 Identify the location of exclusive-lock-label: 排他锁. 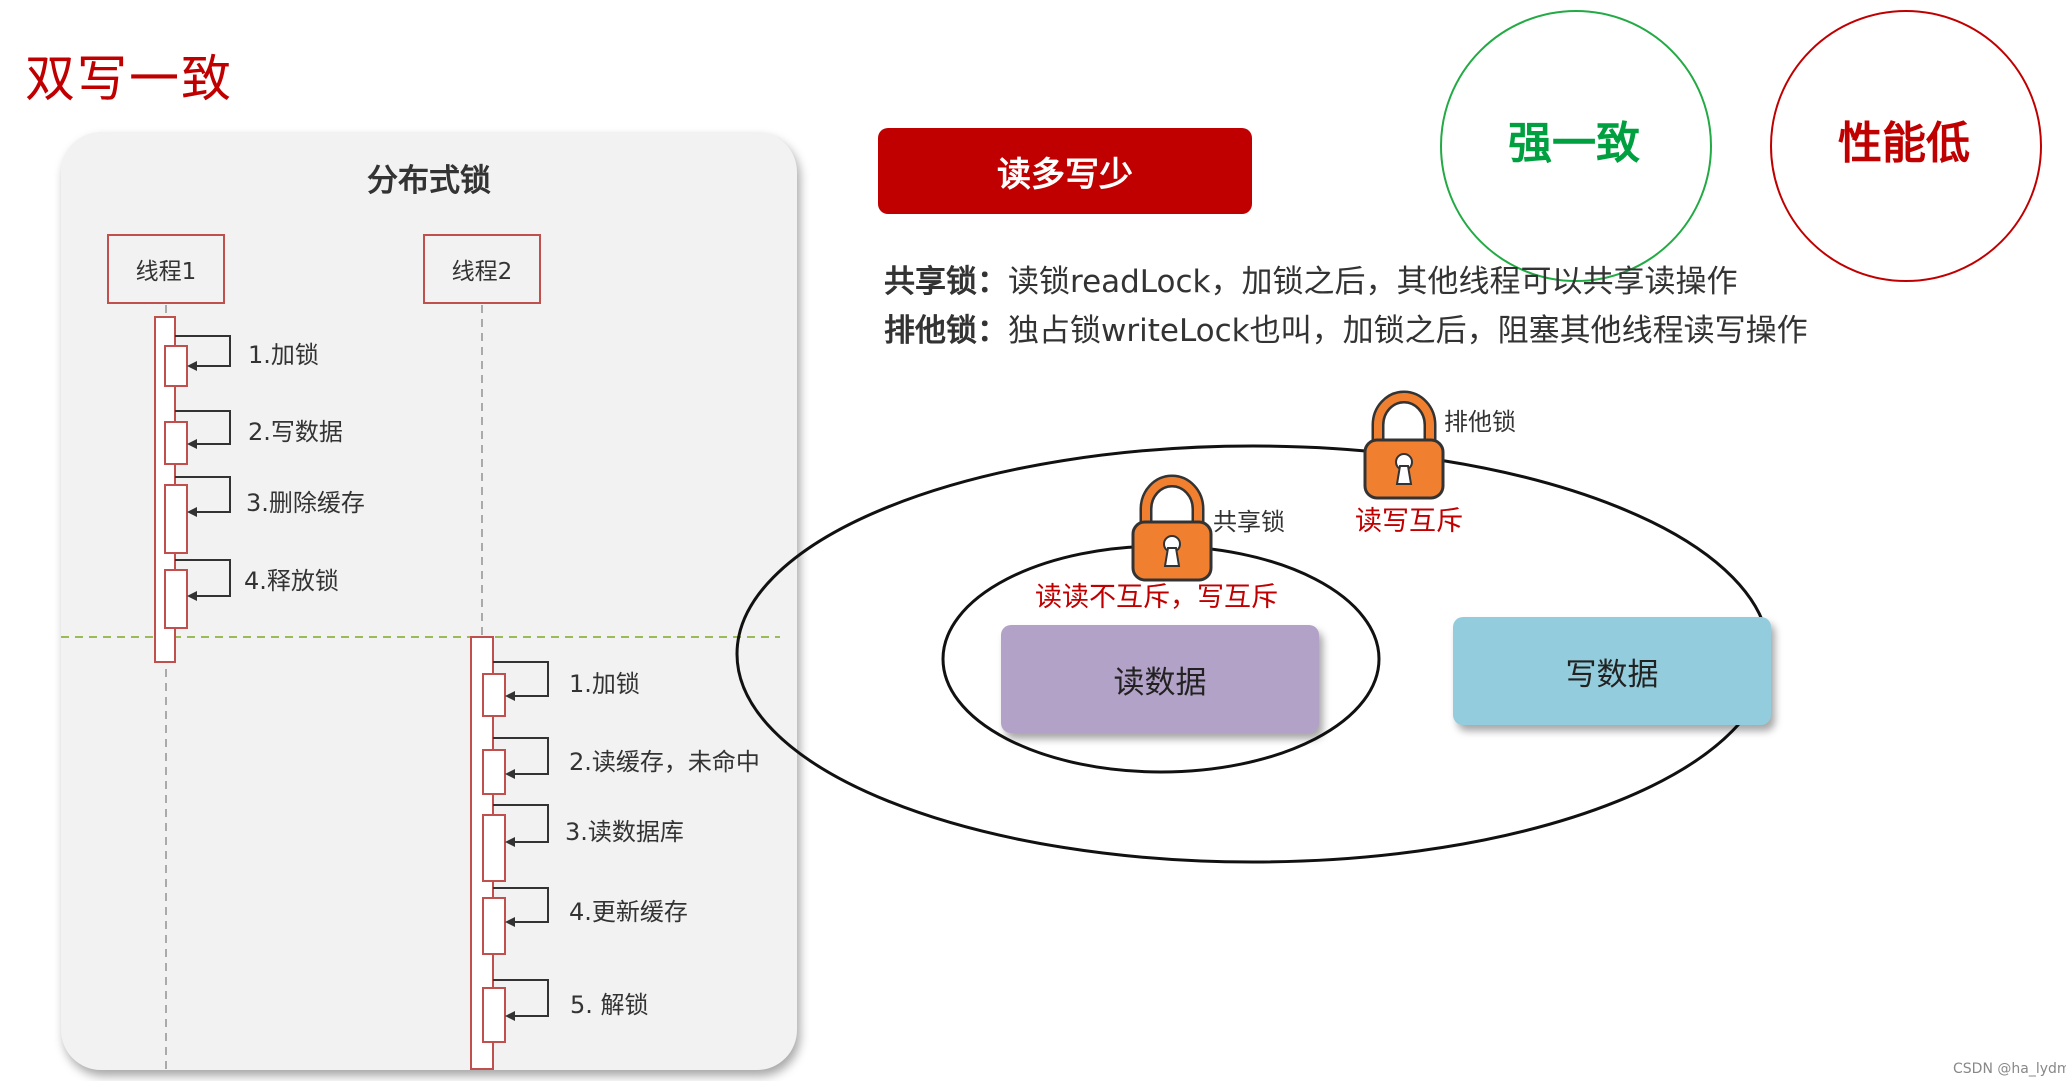
(1480, 422).